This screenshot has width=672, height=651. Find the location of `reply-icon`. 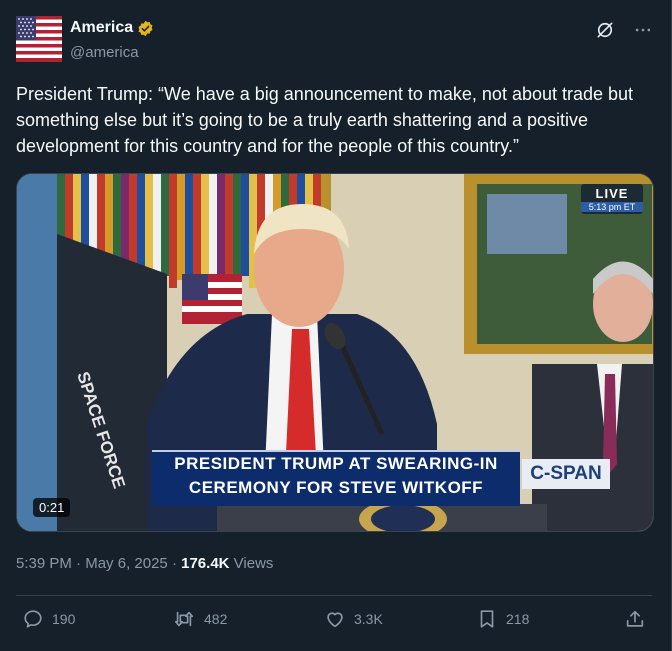

reply-icon is located at coordinates (33, 619).